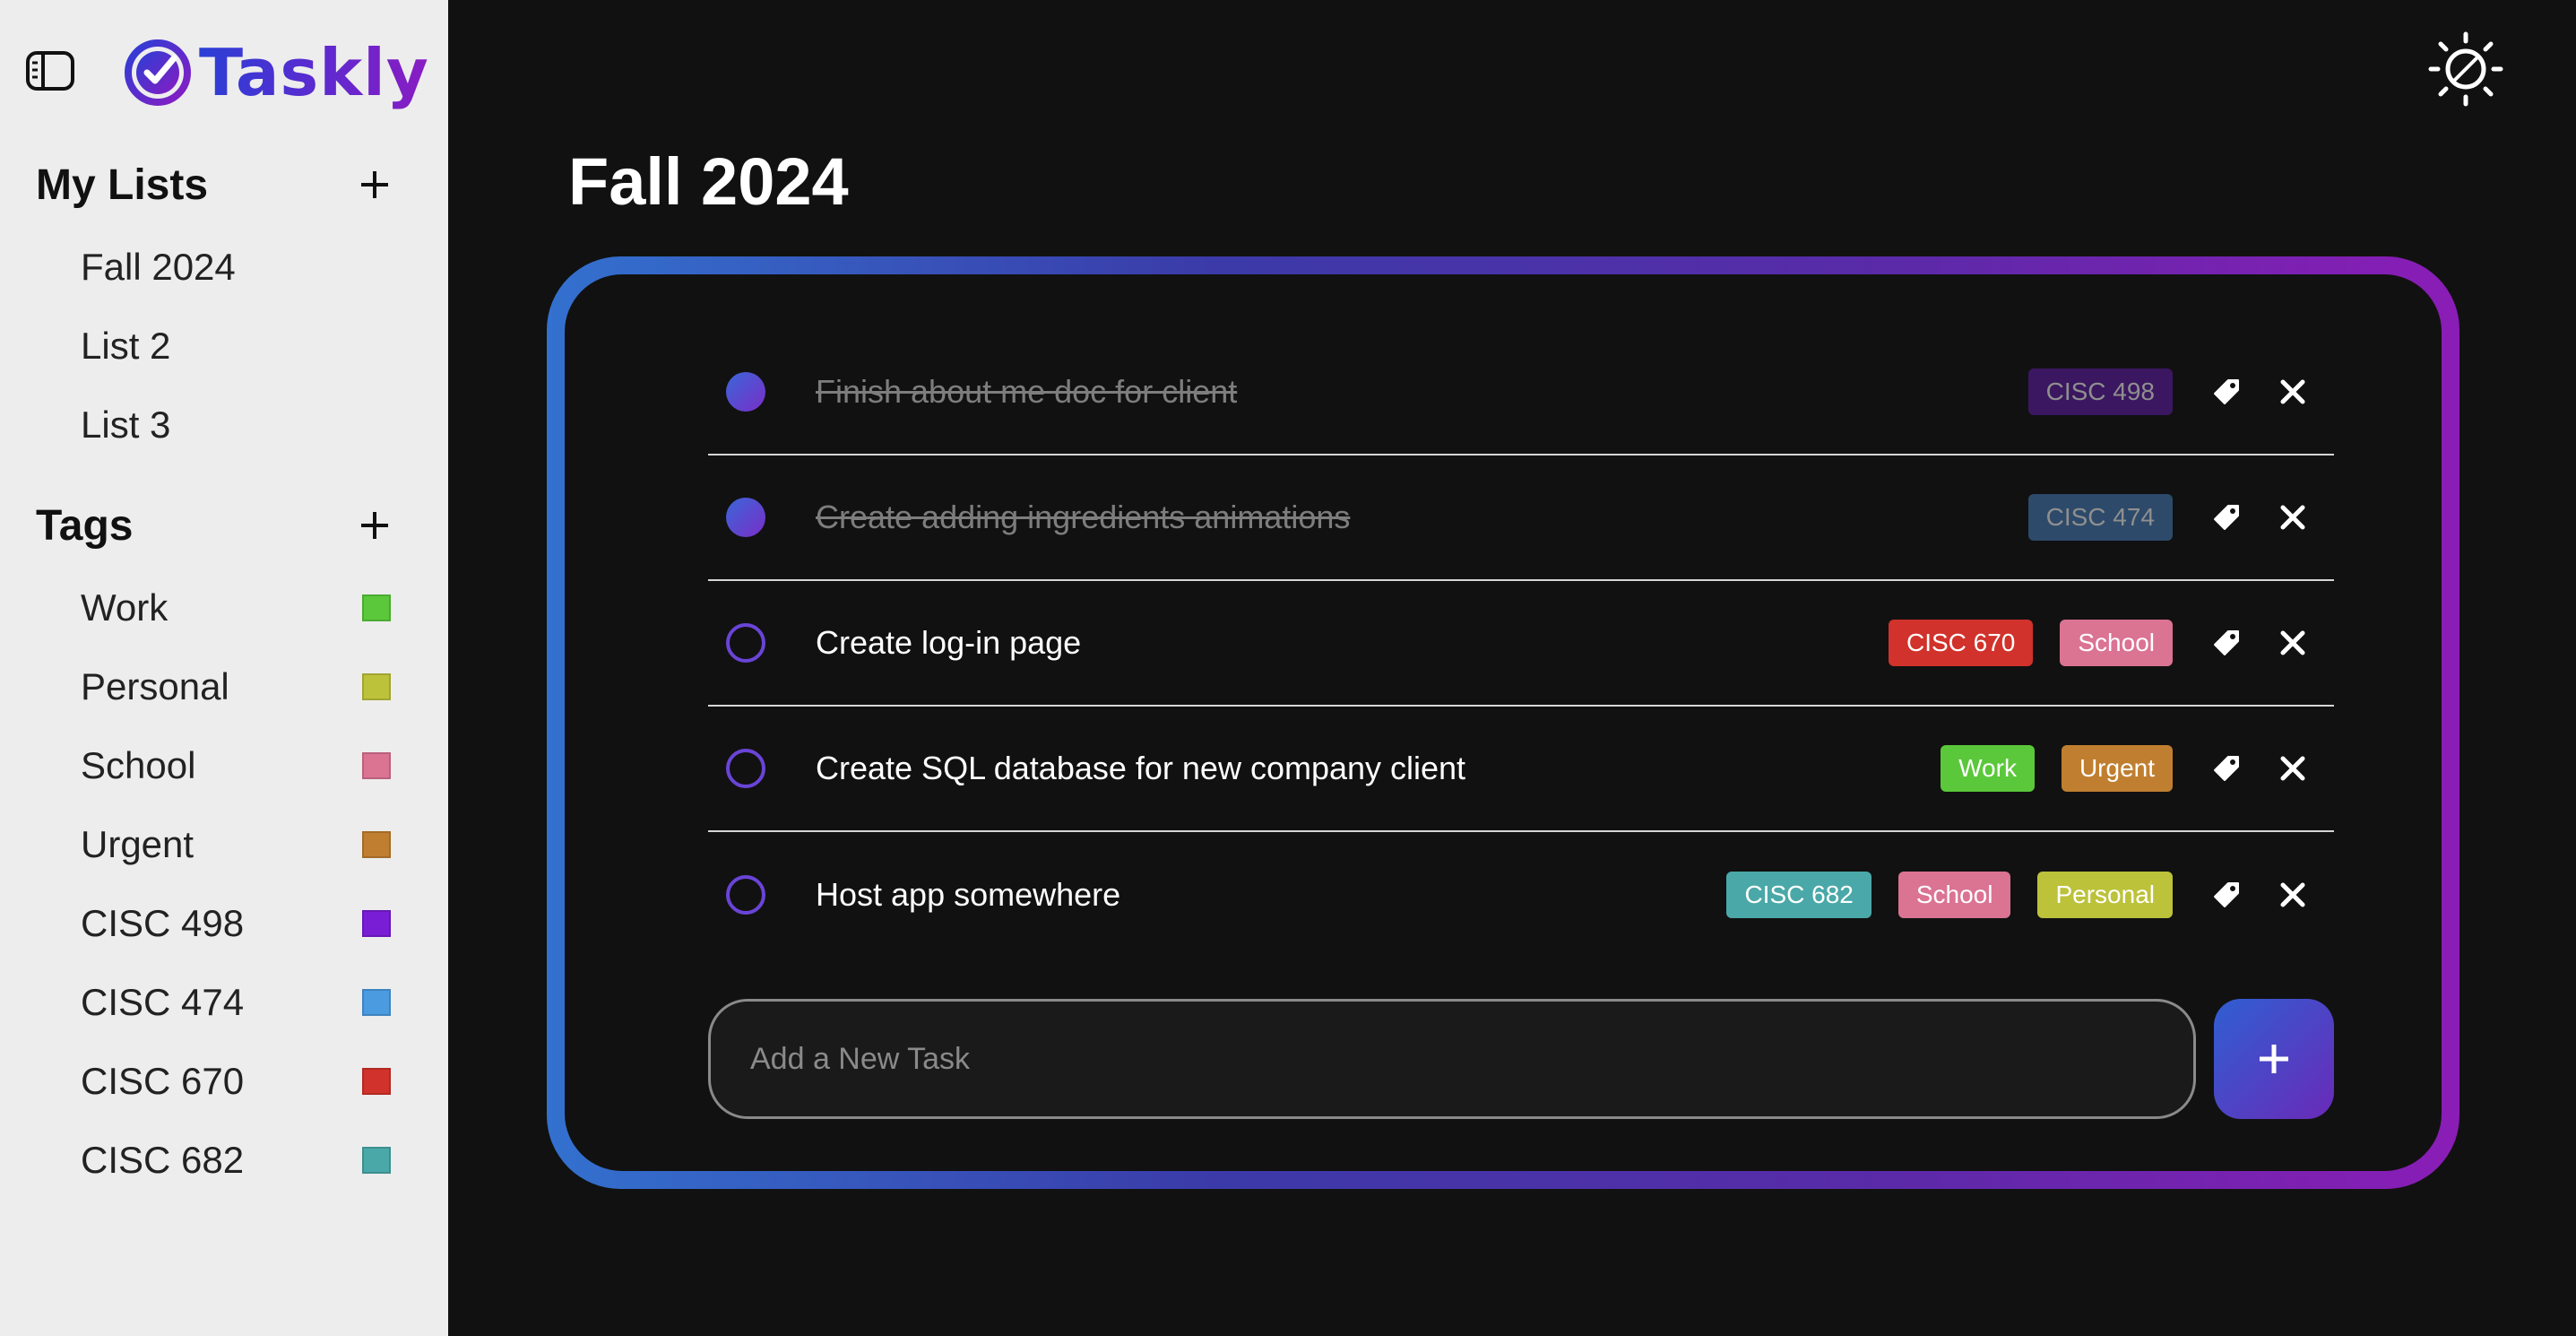  I want to click on task-text: Create adding ingredients animations, so click(1083, 517).